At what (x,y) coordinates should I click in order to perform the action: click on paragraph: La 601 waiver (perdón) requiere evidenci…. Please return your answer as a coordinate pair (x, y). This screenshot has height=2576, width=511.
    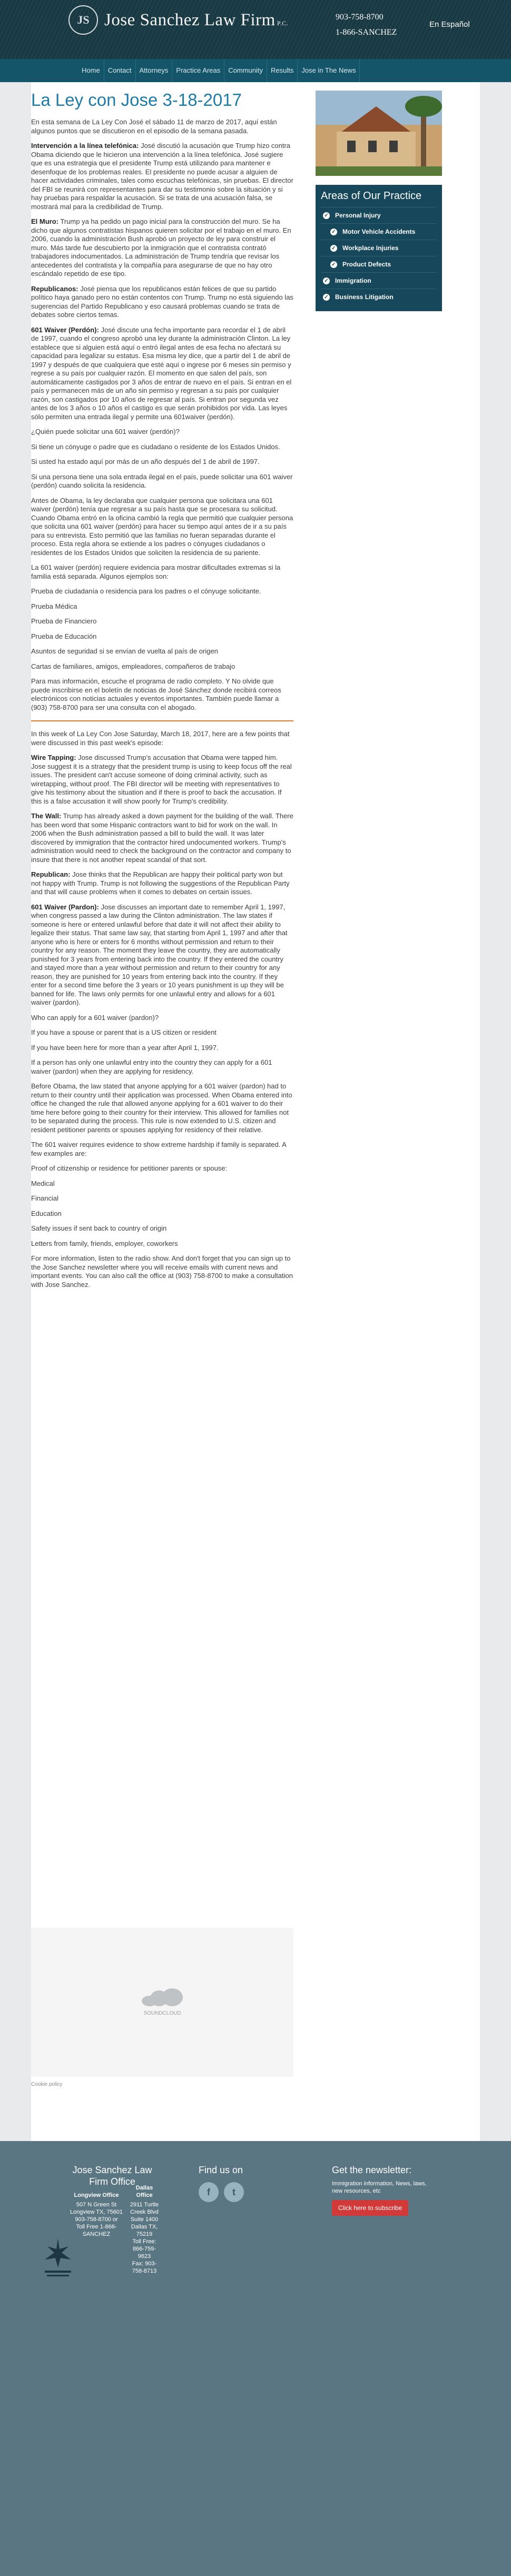
    Looking at the image, I should click on (162, 572).